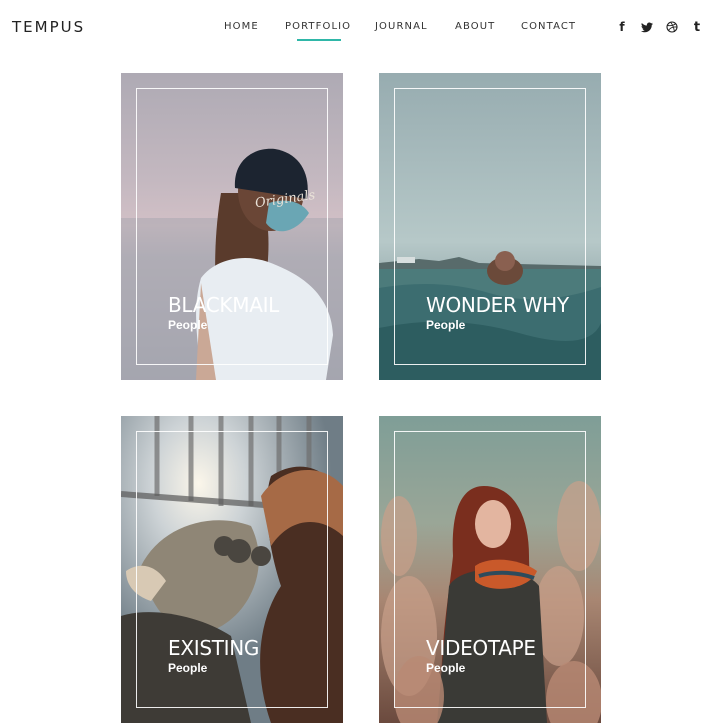 Image resolution: width=720 pixels, height=723 pixels. I want to click on portfolio-card-wonder-why: WONDER WHY People, so click(490, 226).